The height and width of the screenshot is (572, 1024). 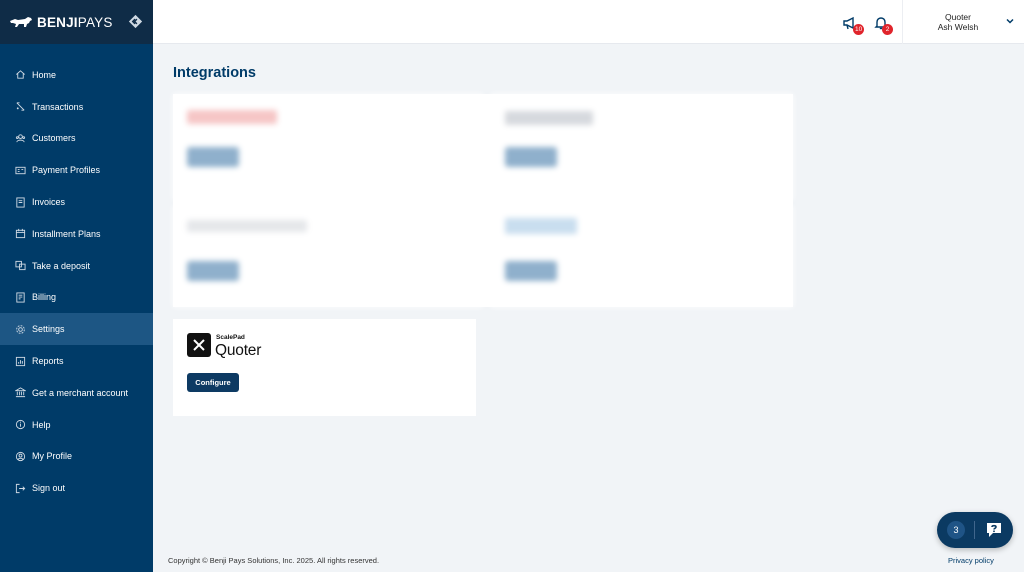 What do you see at coordinates (199, 345) in the screenshot?
I see `quoter-logo-icon` at bounding box center [199, 345].